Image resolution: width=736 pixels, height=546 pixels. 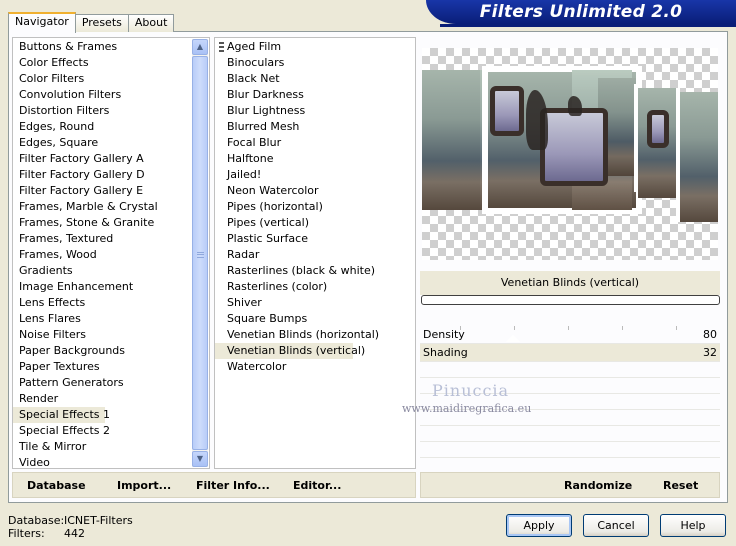 I want to click on filter-item: Pipes (horizontal), so click(x=315, y=207).